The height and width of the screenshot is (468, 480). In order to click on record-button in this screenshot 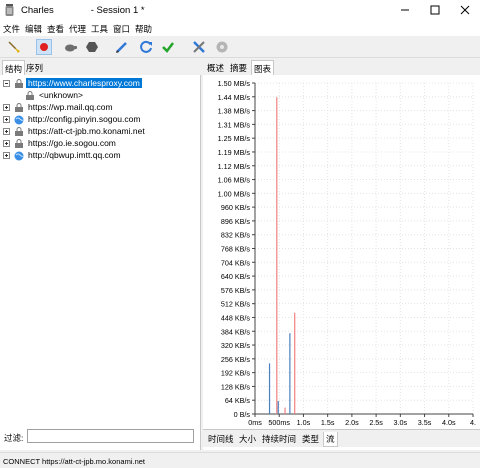, I will do `click(44, 47)`.